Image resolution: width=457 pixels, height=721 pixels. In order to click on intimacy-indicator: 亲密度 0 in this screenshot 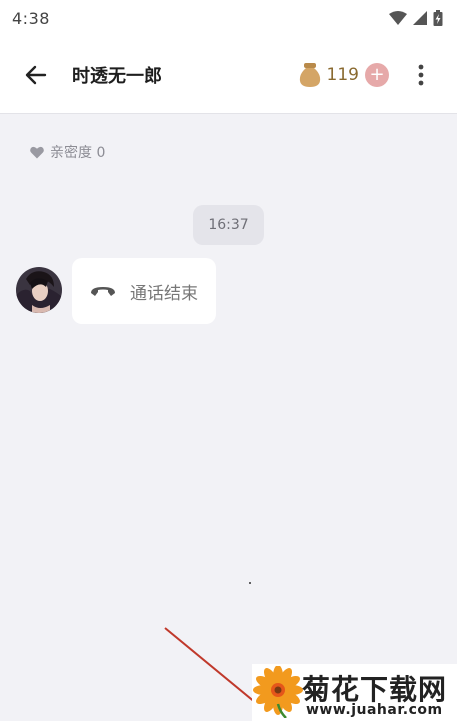, I will do `click(67, 152)`.